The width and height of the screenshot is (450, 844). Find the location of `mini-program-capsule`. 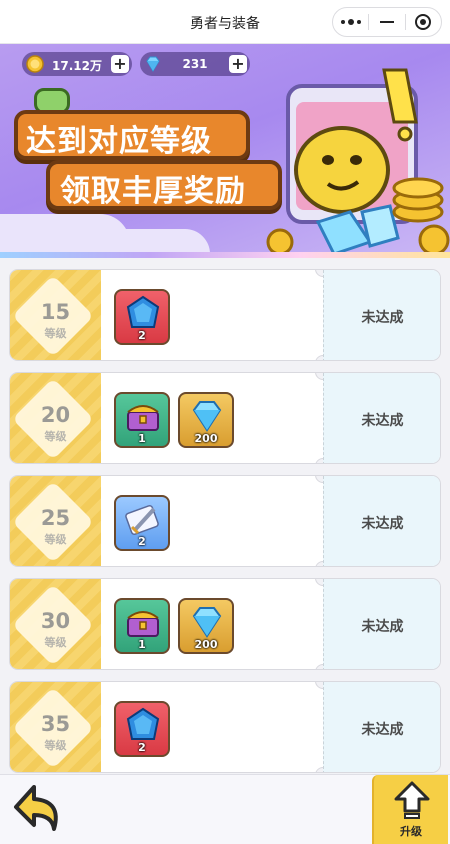

mini-program-capsule is located at coordinates (387, 22).